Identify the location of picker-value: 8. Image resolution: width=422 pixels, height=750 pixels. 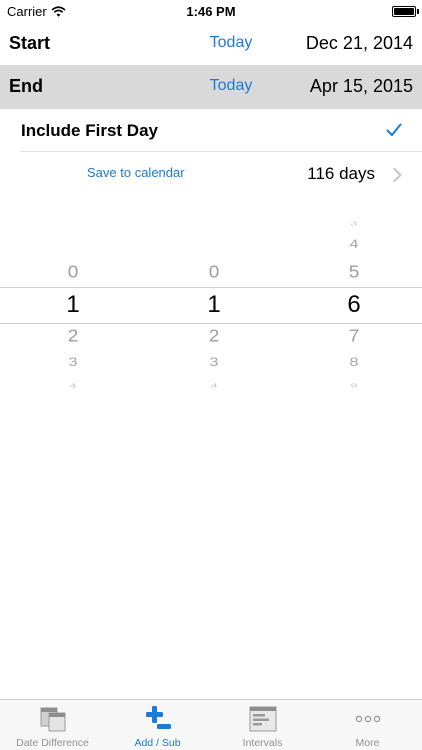
(354, 363).